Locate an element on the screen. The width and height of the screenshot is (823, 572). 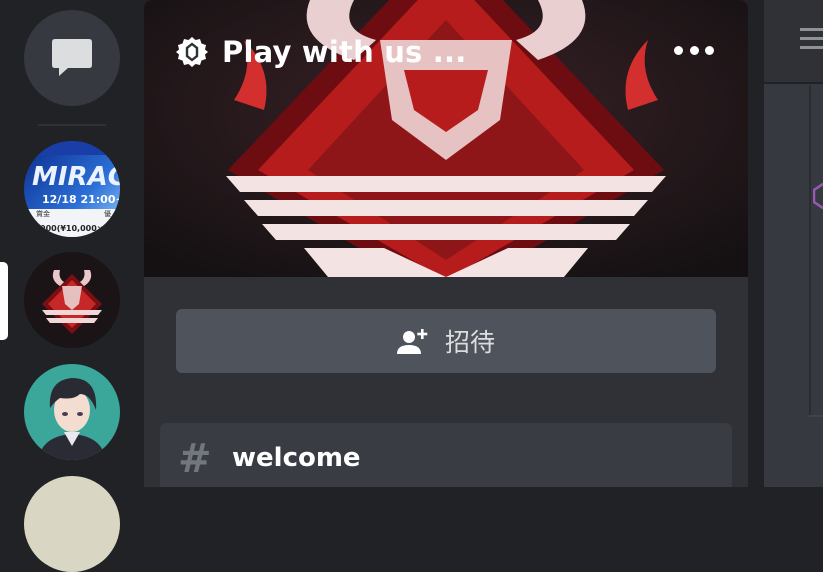
apex-predator-emblem is located at coordinates (72, 300).